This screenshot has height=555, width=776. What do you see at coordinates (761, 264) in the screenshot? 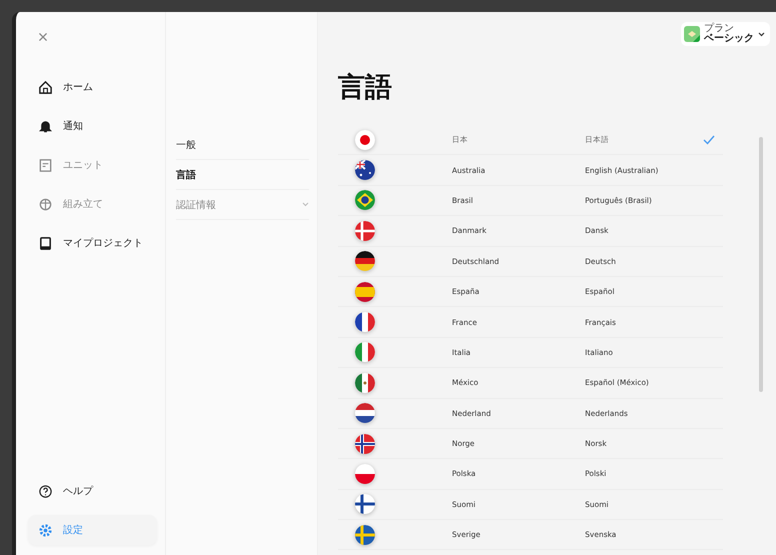
I see `scrollbar` at bounding box center [761, 264].